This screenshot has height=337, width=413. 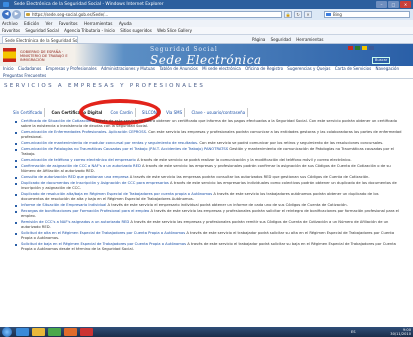 What do you see at coordinates (206, 59) in the screenshot?
I see `site-subtitle: Sede Electrónica` at bounding box center [206, 59].